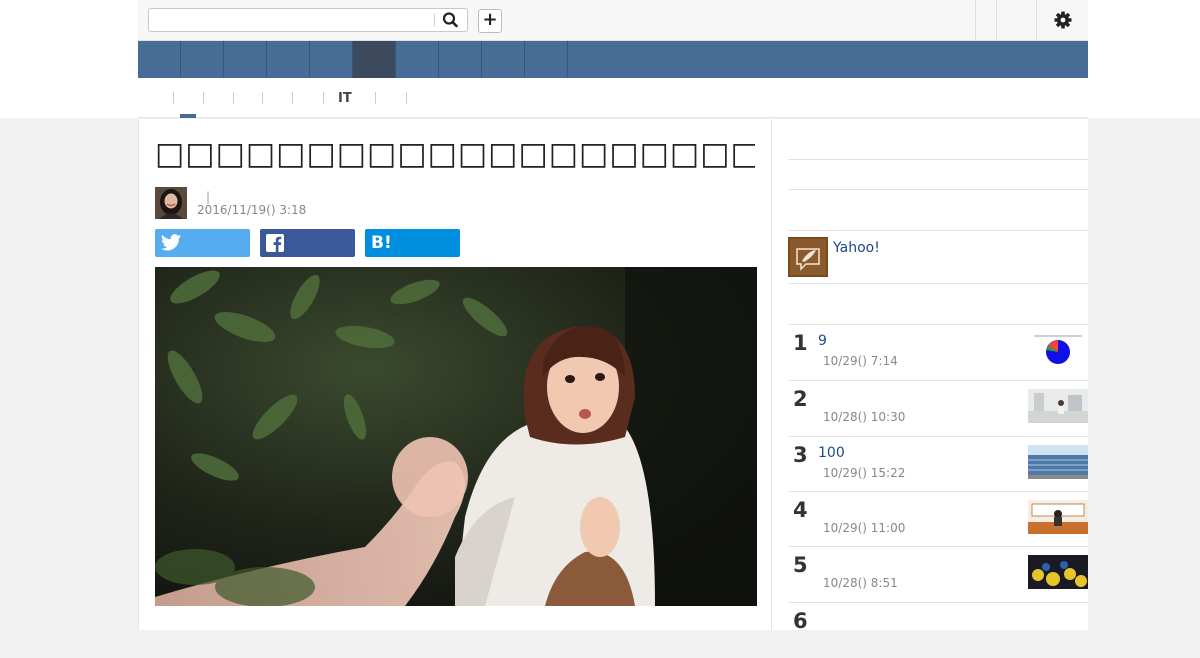 The image size is (1200, 658). Describe the element at coordinates (613, 20) in the screenshot. I see `top-toolbar: +` at that location.